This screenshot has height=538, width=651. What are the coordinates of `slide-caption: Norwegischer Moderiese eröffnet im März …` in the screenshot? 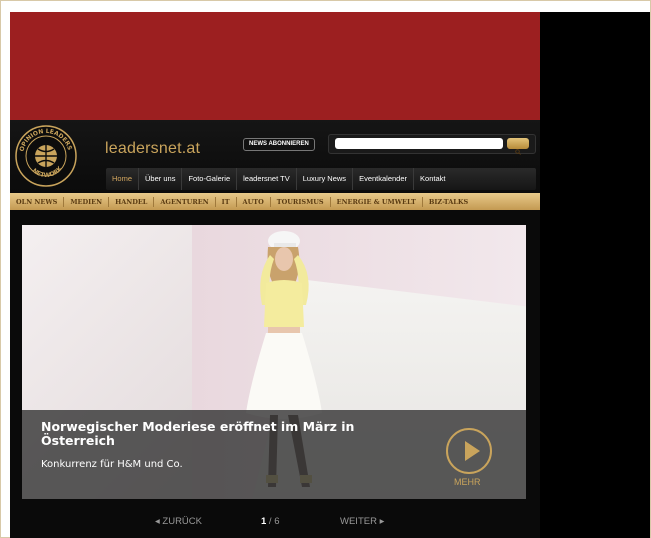 It's located at (274, 454).